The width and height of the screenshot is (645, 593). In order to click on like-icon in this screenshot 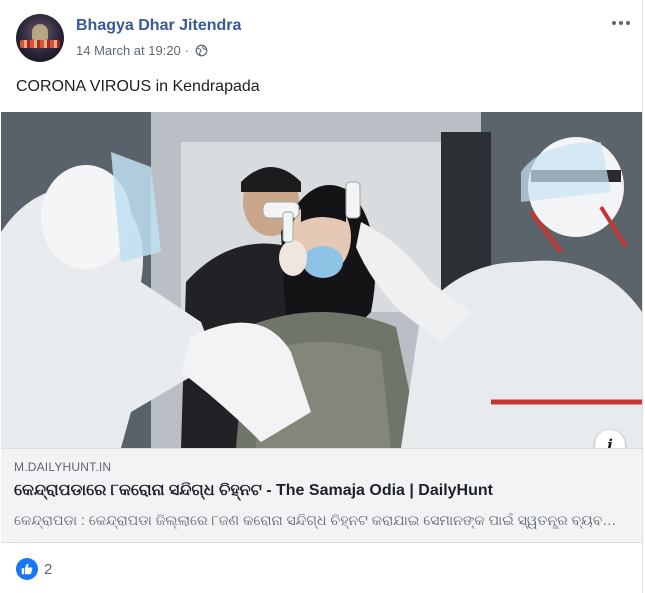, I will do `click(27, 569)`.